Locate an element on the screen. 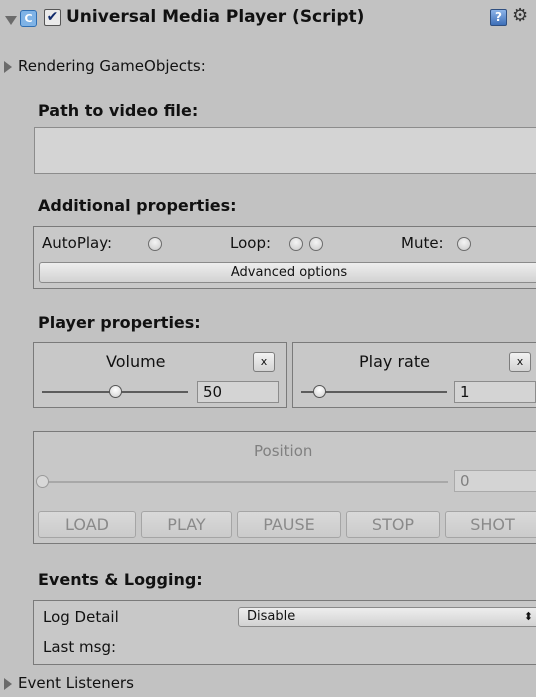 This screenshot has width=536, height=697. volume-slider-thumb is located at coordinates (115, 391).